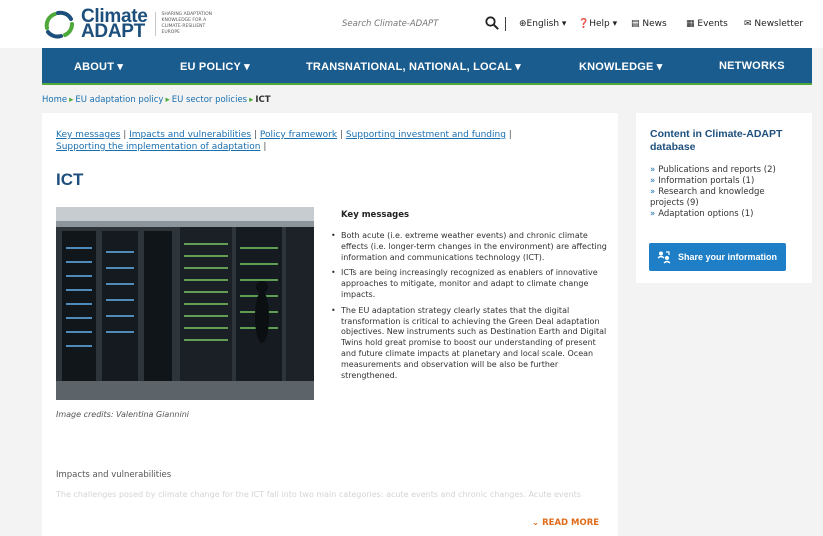 The height and width of the screenshot is (536, 823). I want to click on events-link: ▦ Events, so click(707, 24).